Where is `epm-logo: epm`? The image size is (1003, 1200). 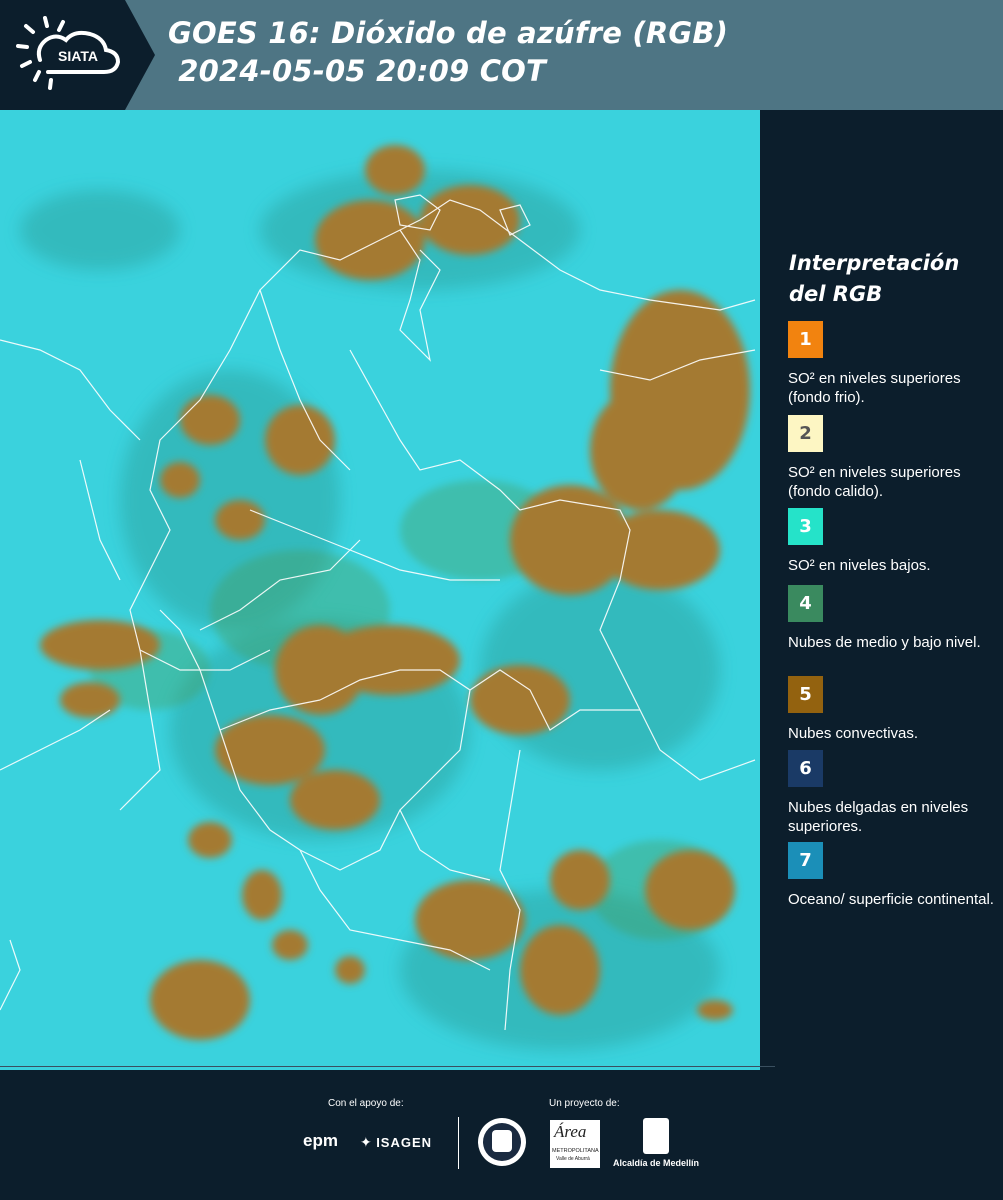
epm-logo: epm is located at coordinates (320, 1140).